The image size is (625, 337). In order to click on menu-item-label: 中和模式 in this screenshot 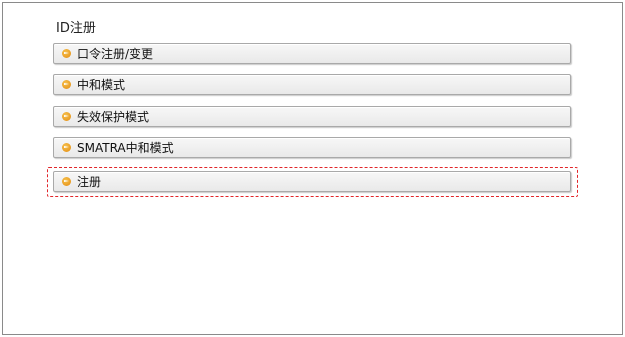, I will do `click(101, 85)`.